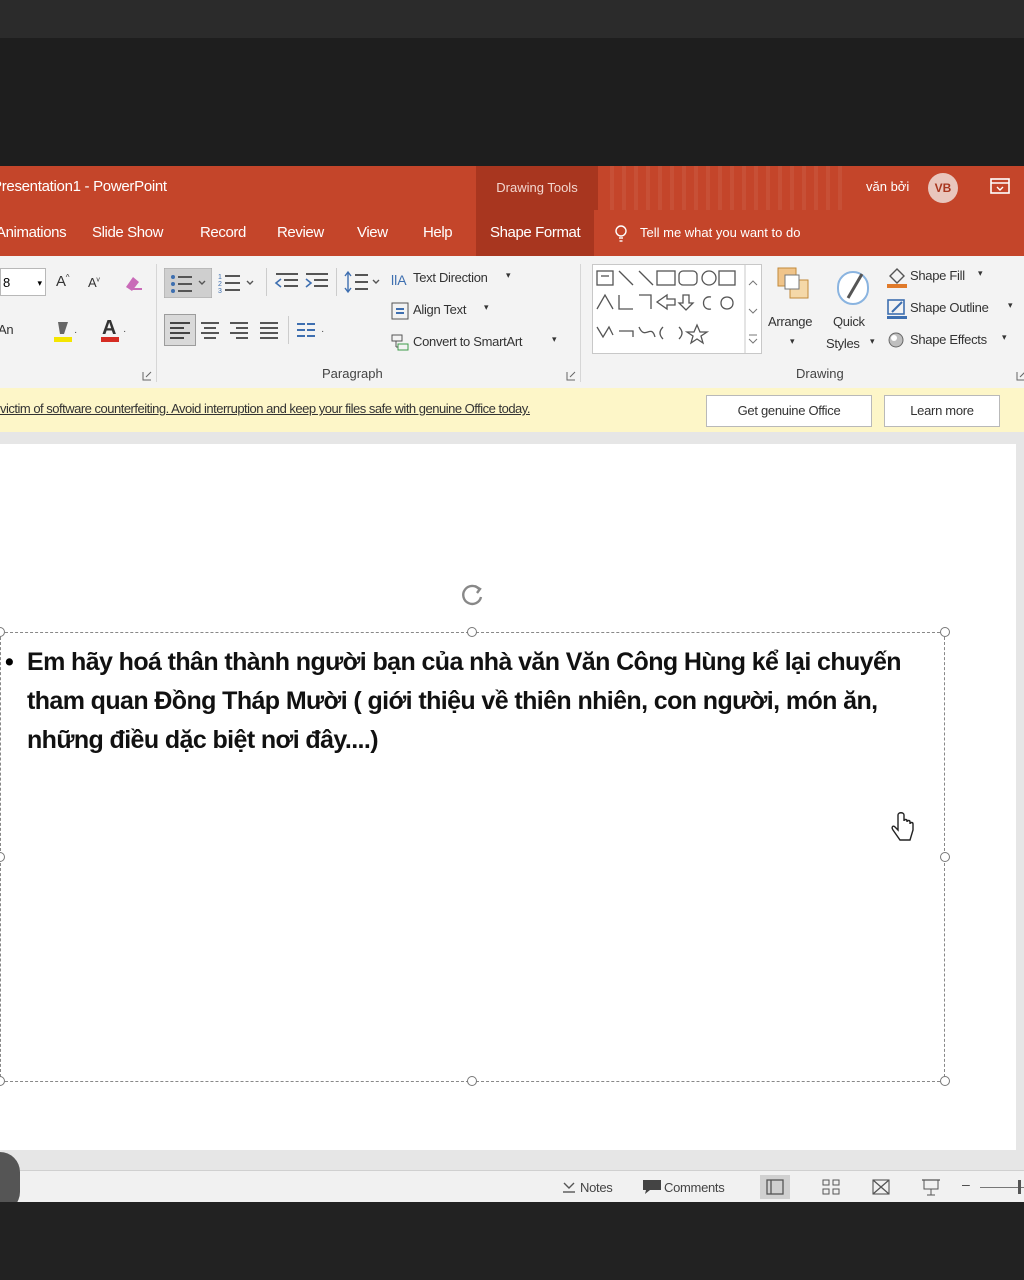  I want to click on font-color-icon: A ·, so click(115, 330).